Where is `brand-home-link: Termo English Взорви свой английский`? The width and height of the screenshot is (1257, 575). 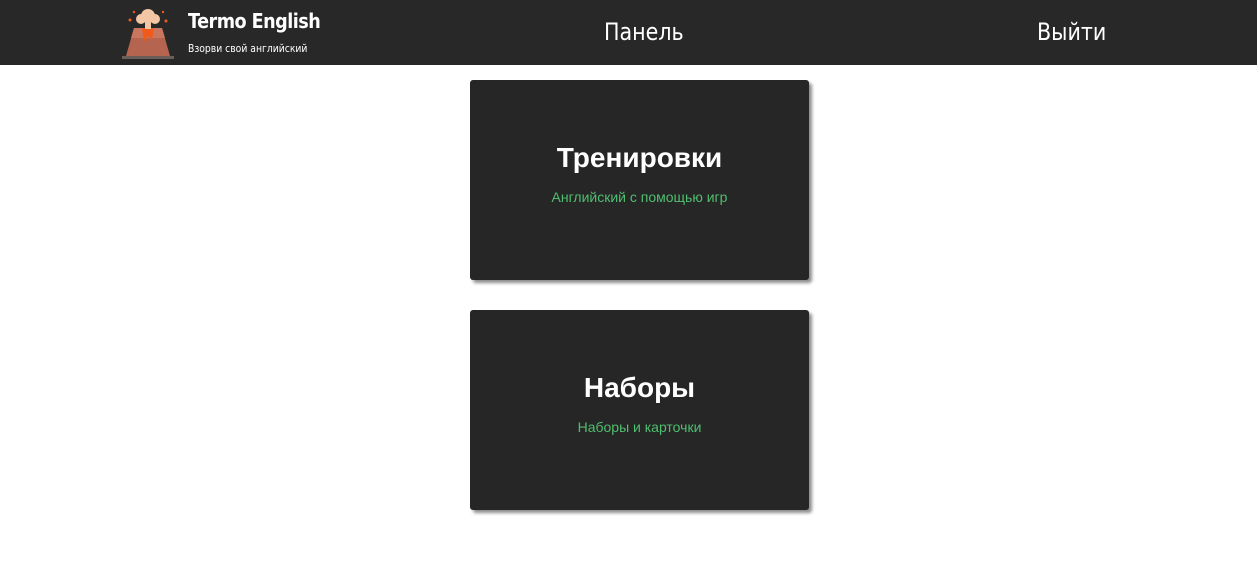 brand-home-link: Termo English Взорви свой английский is located at coordinates (230, 34).